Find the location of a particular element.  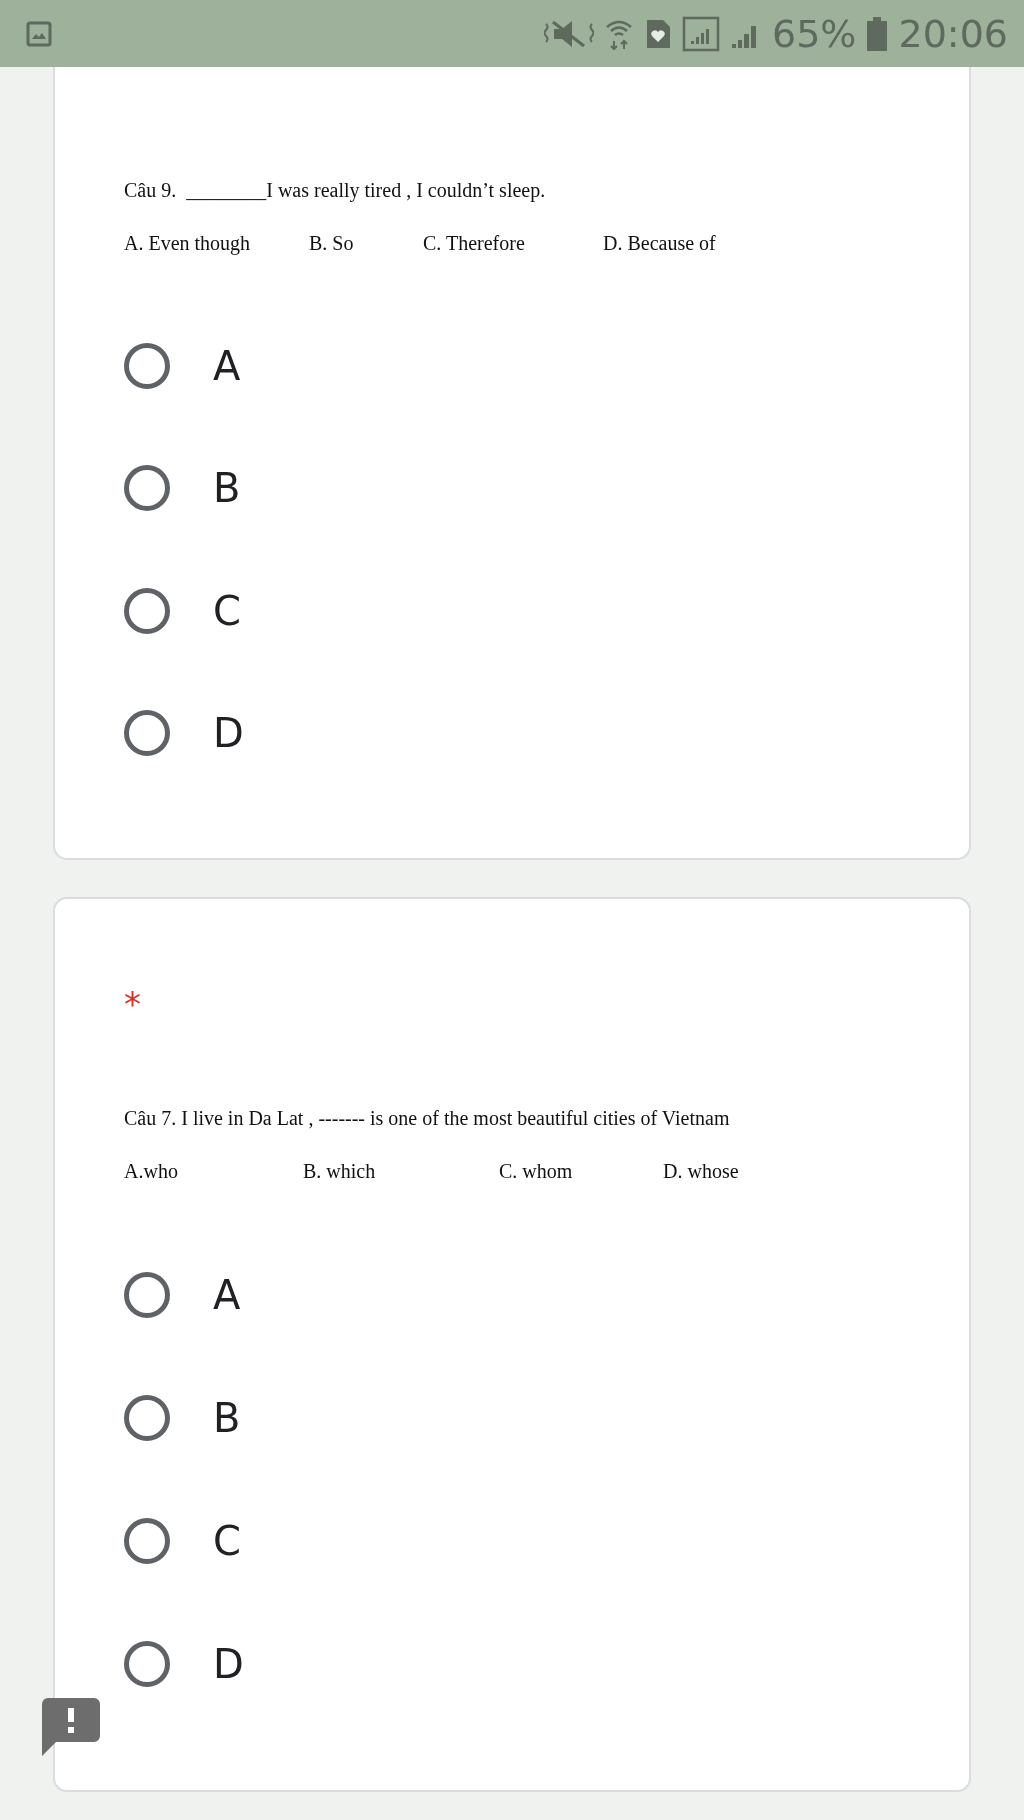

answer-option-text: B. So is located at coordinates (331, 243).